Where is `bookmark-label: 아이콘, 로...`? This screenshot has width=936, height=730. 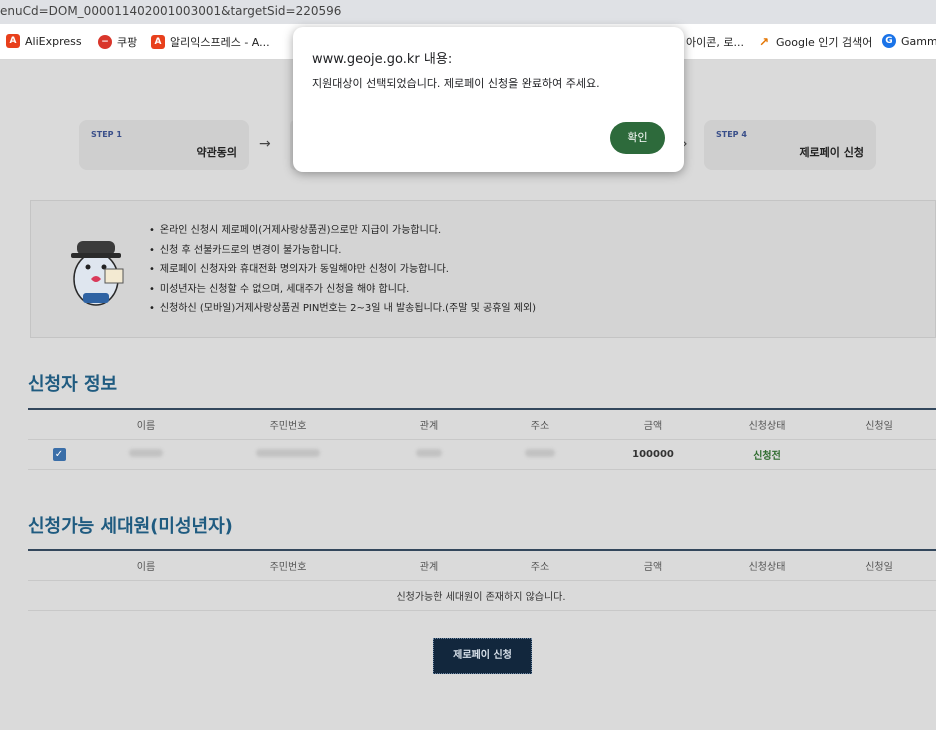
bookmark-label: 아이콘, 로... is located at coordinates (715, 42).